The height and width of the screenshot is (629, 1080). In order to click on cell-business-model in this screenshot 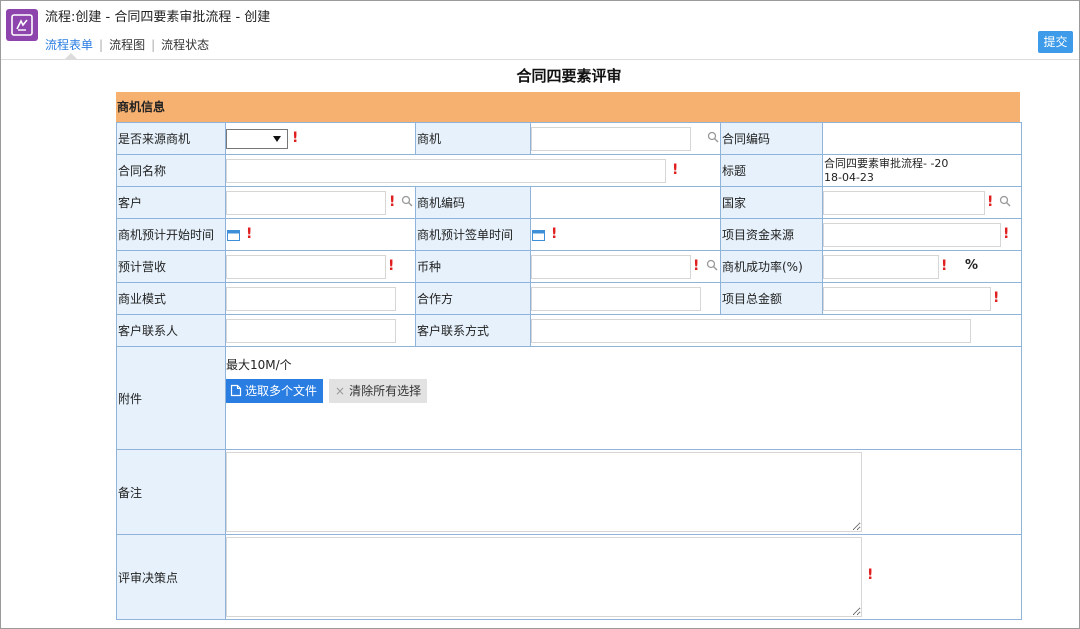, I will do `click(320, 298)`.